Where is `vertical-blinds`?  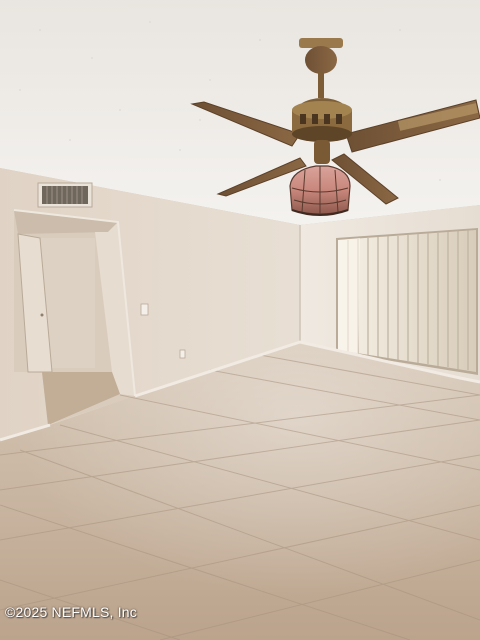
vertical-blinds is located at coordinates (407, 301).